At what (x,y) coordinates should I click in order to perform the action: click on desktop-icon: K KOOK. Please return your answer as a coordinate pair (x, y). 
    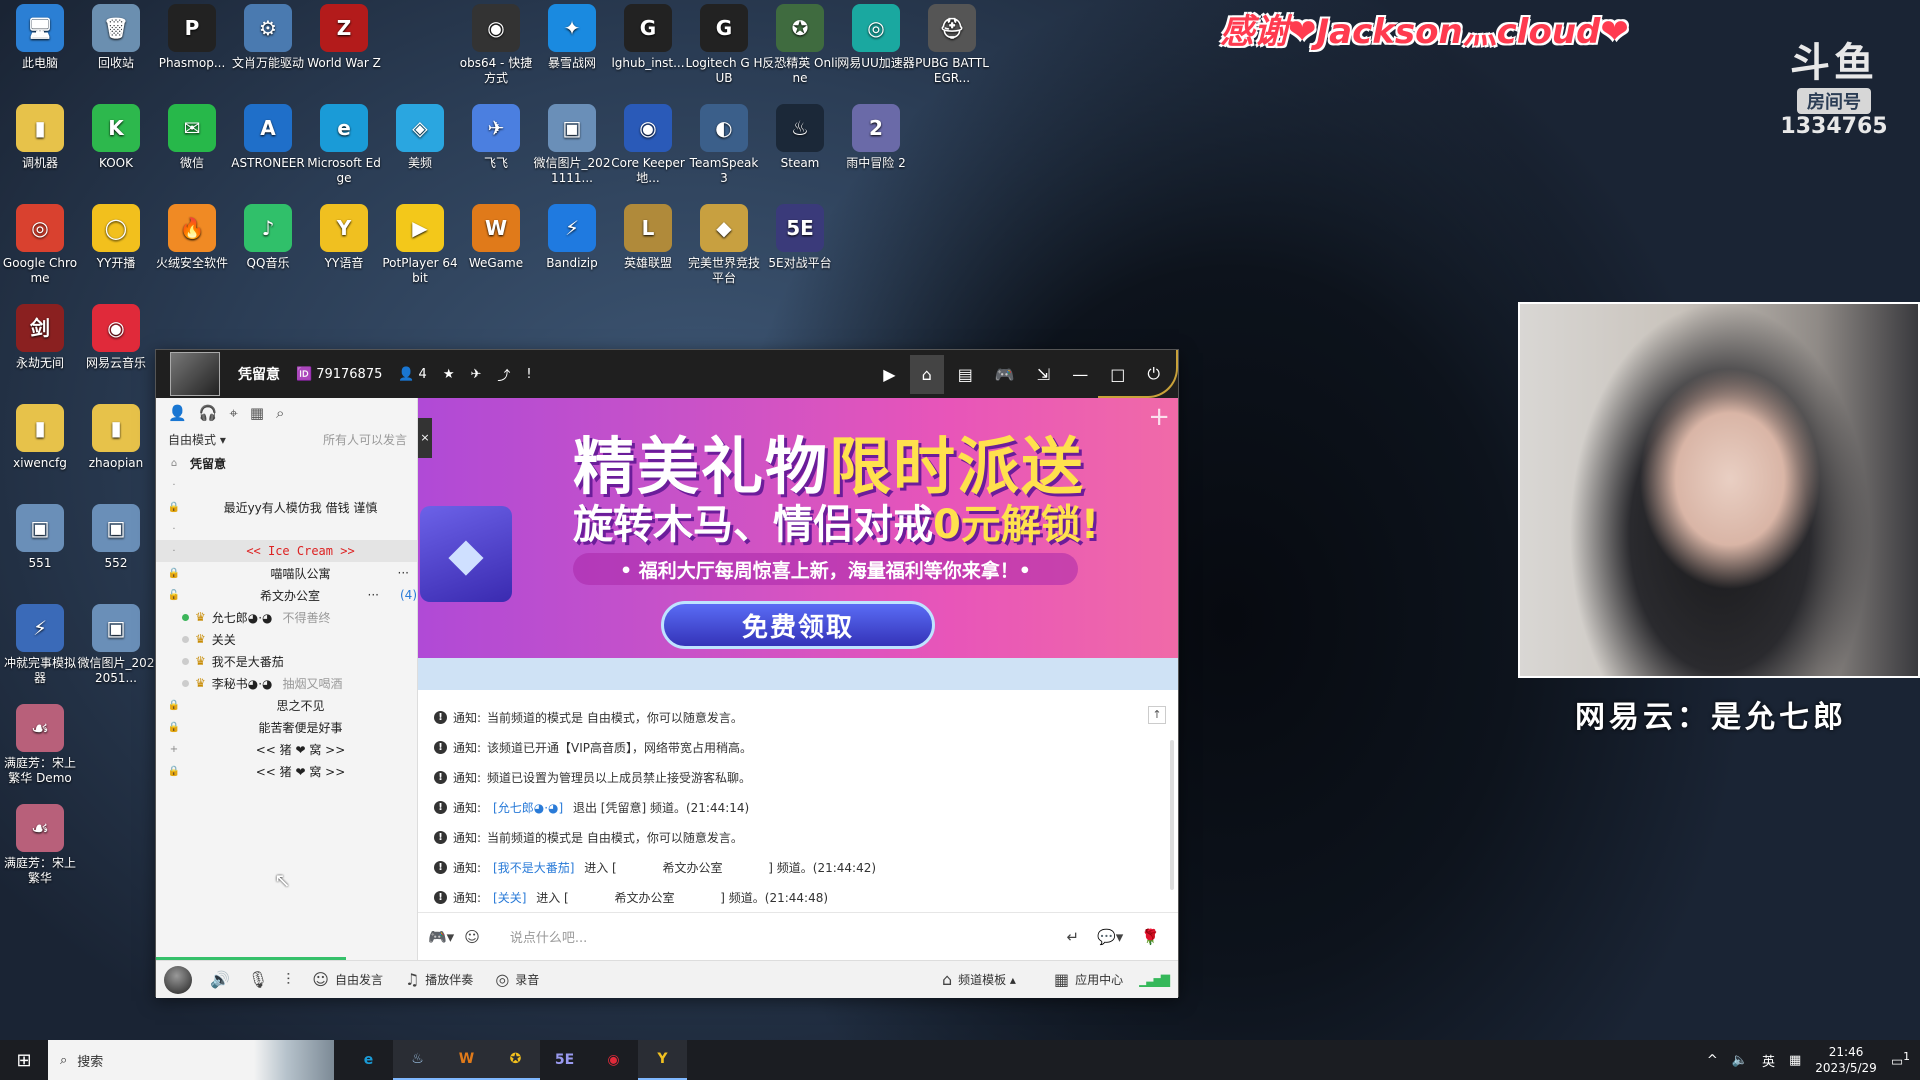
    Looking at the image, I should click on (116, 137).